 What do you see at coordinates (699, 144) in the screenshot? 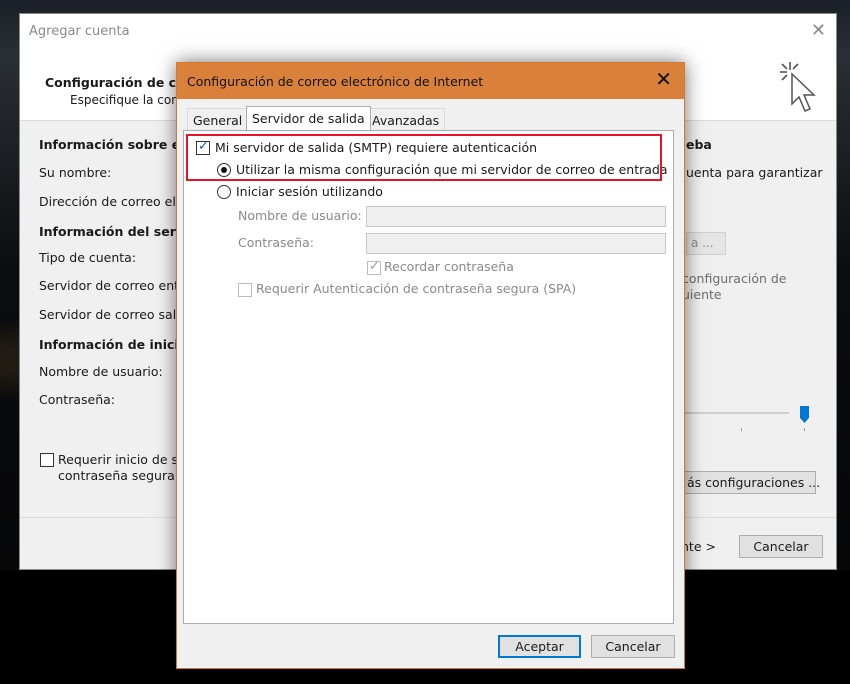
I see `test-settings-heading: eba` at bounding box center [699, 144].